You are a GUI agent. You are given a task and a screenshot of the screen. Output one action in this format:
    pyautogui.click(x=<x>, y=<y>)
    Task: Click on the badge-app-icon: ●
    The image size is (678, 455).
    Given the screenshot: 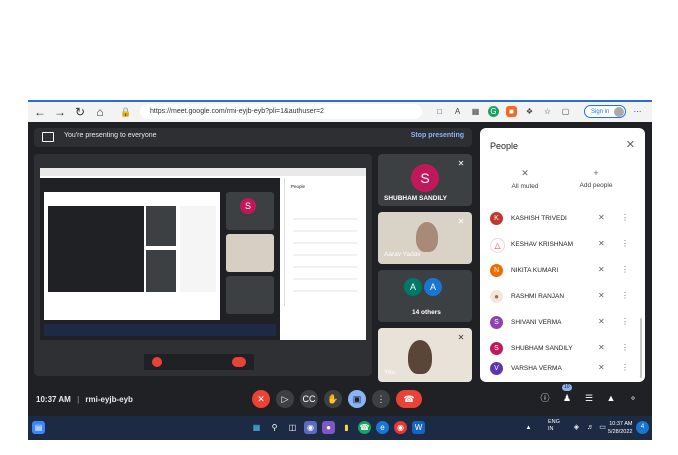 What is the action you would take?
    pyautogui.click(x=328, y=427)
    